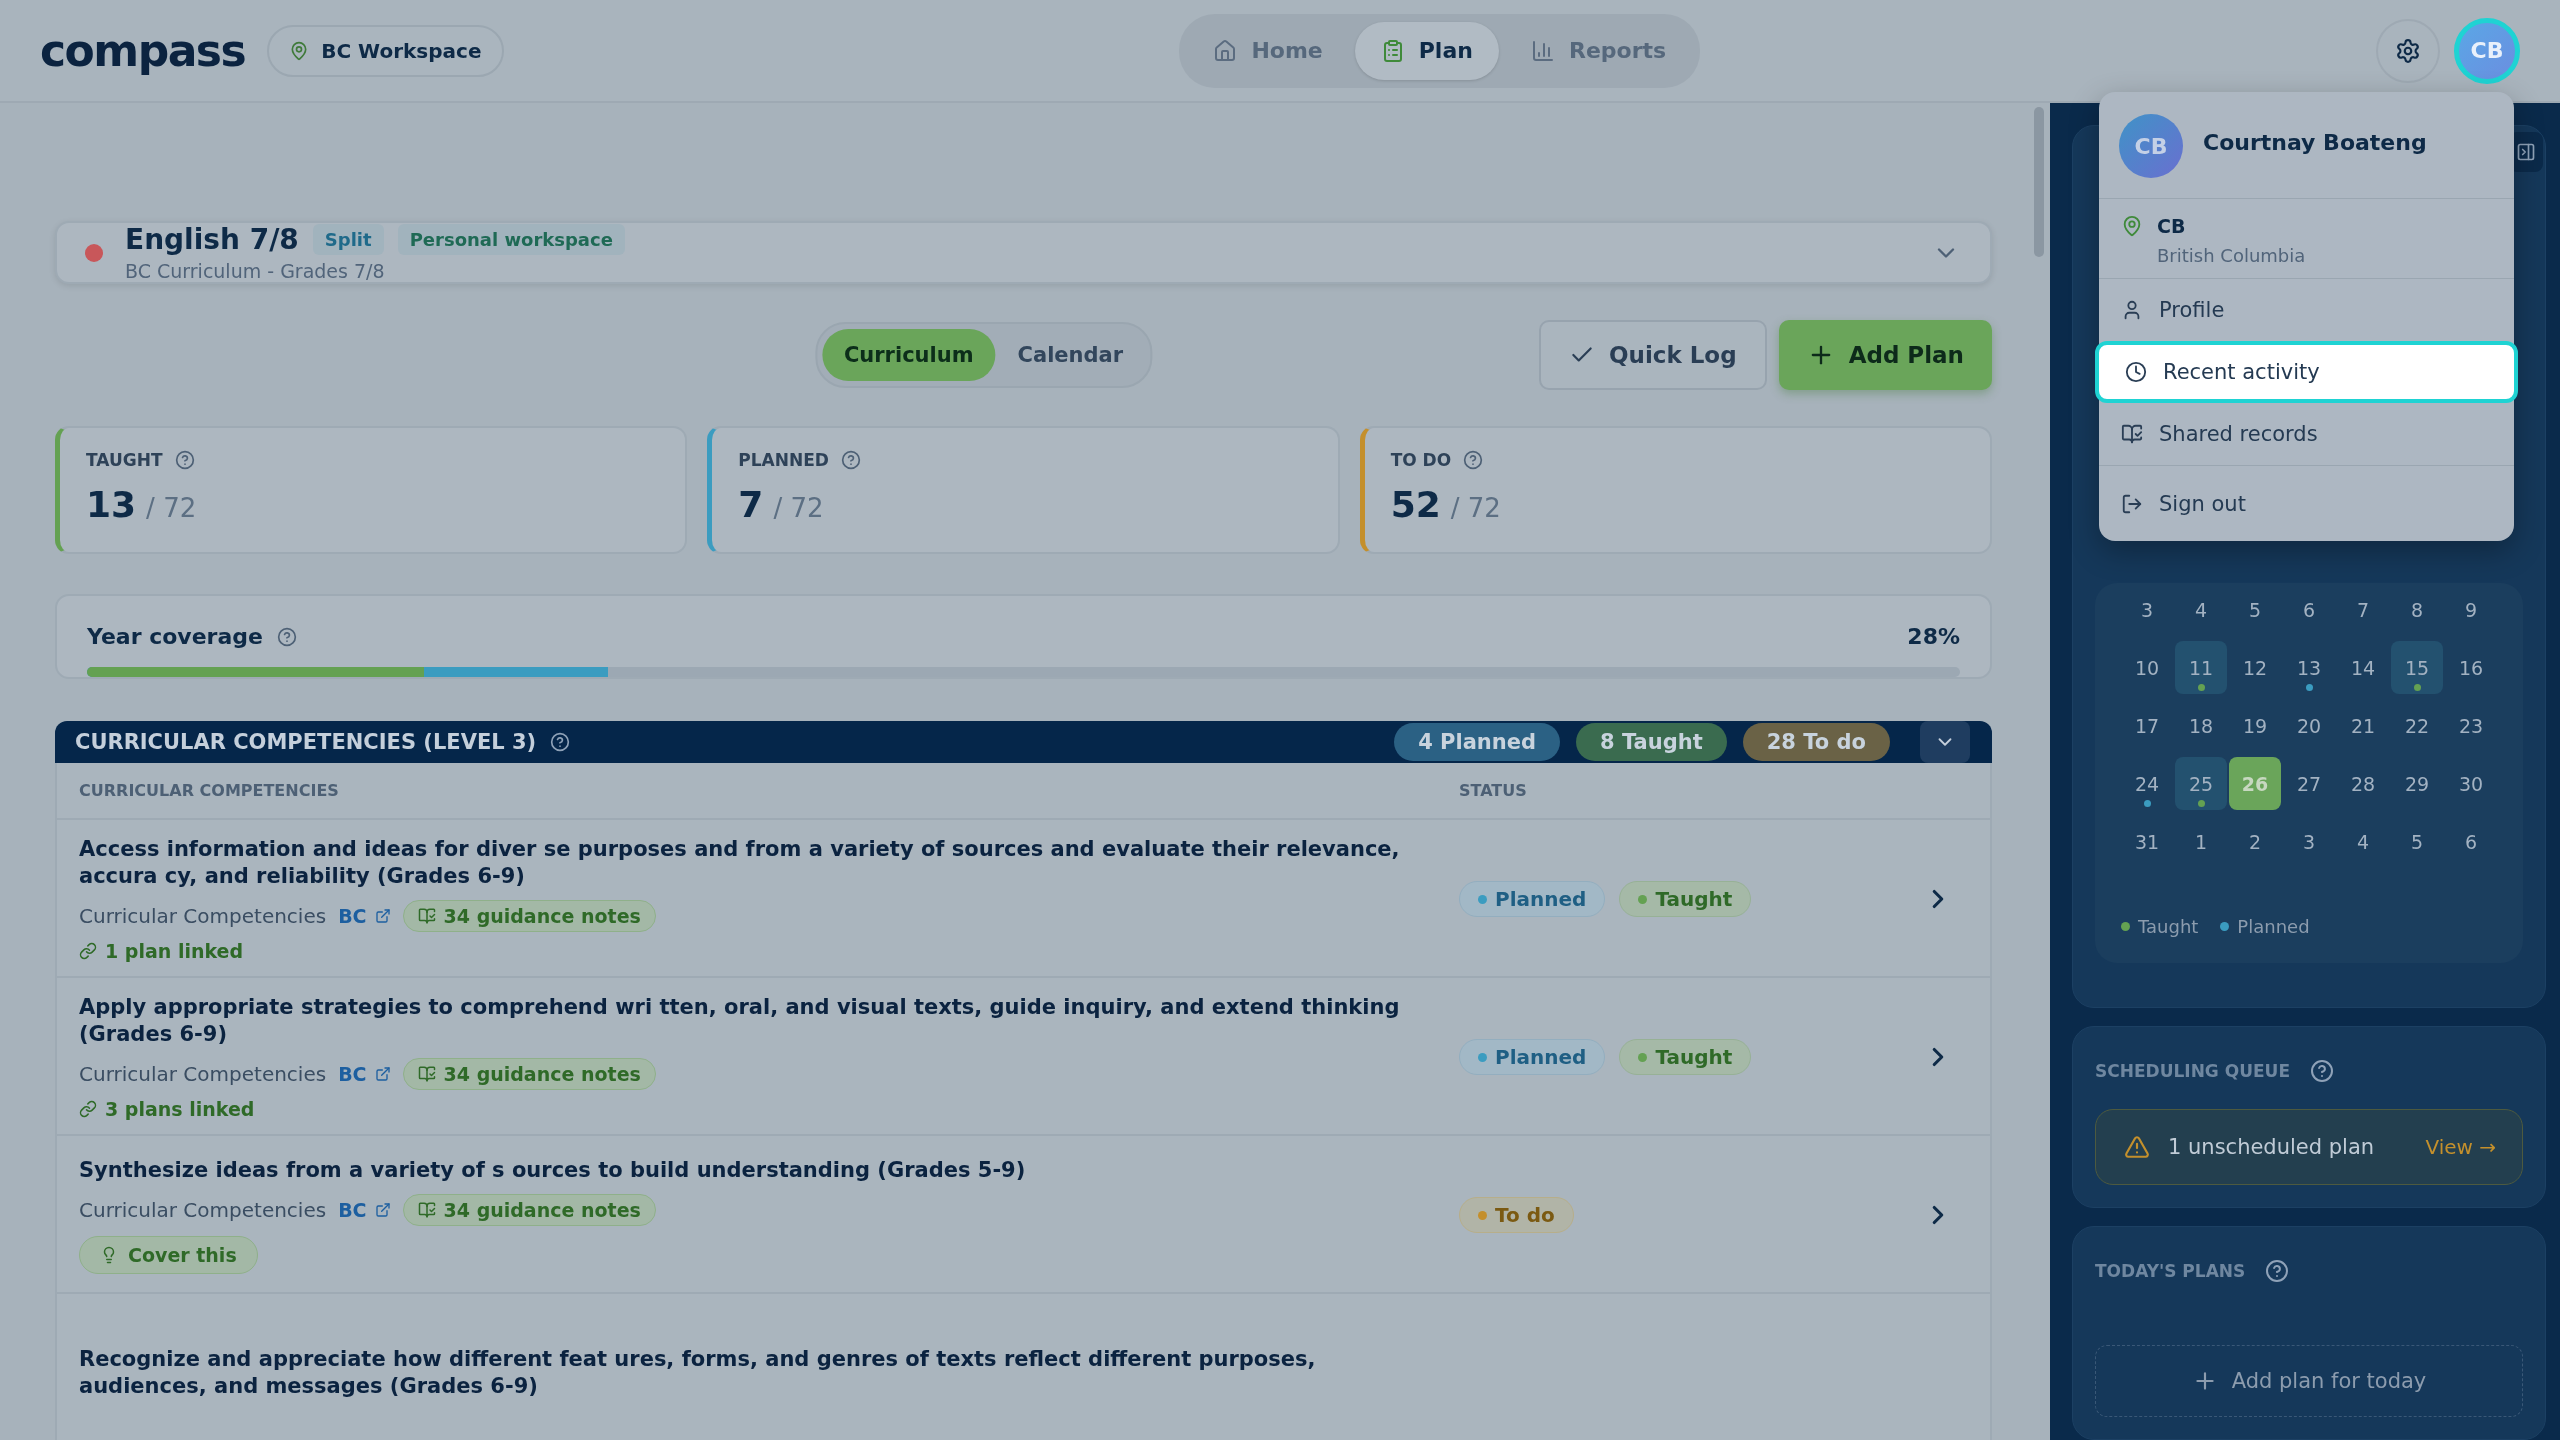 The image size is (2560, 1440). What do you see at coordinates (2231, 255) in the screenshot?
I see `location-region: British Columbia` at bounding box center [2231, 255].